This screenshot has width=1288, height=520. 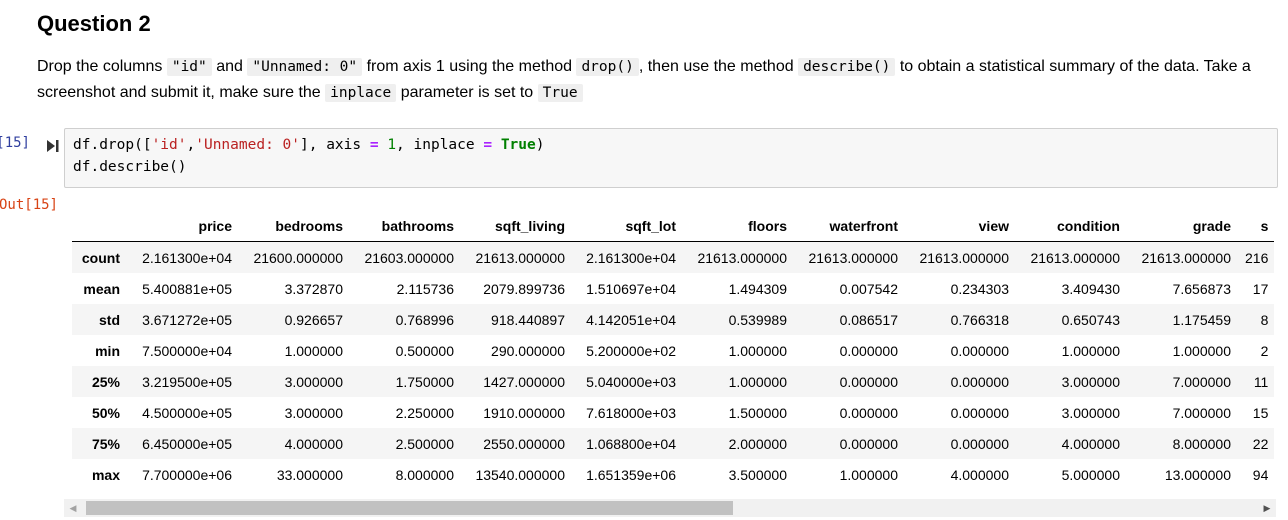 What do you see at coordinates (404, 226) in the screenshot?
I see `column-header: bathrooms` at bounding box center [404, 226].